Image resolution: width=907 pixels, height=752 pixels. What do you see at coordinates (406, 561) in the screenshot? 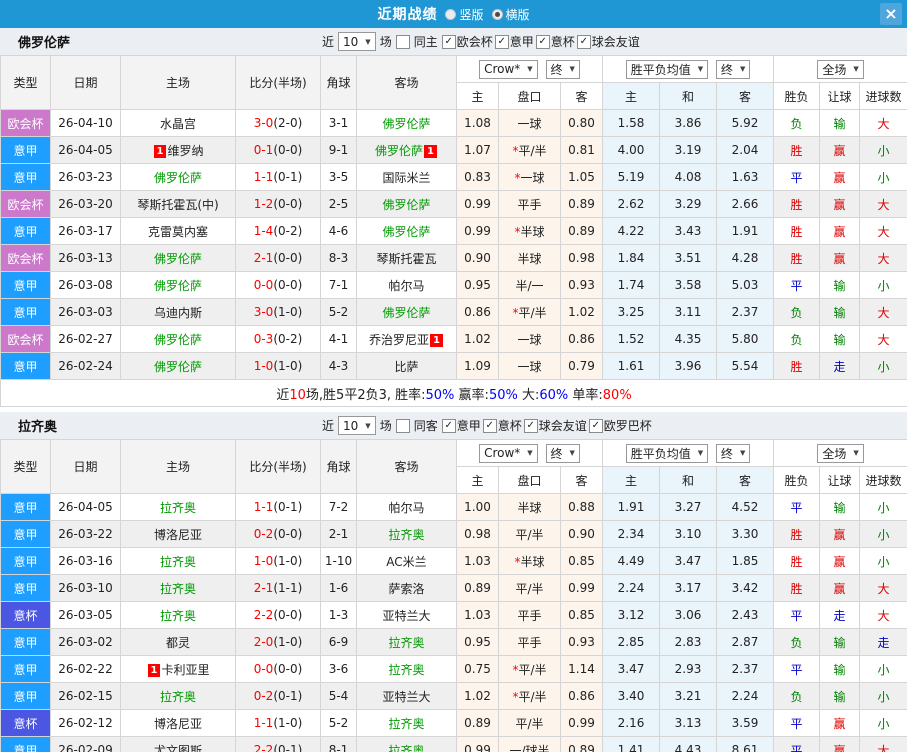
I see `away-team: AC米兰` at bounding box center [406, 561].